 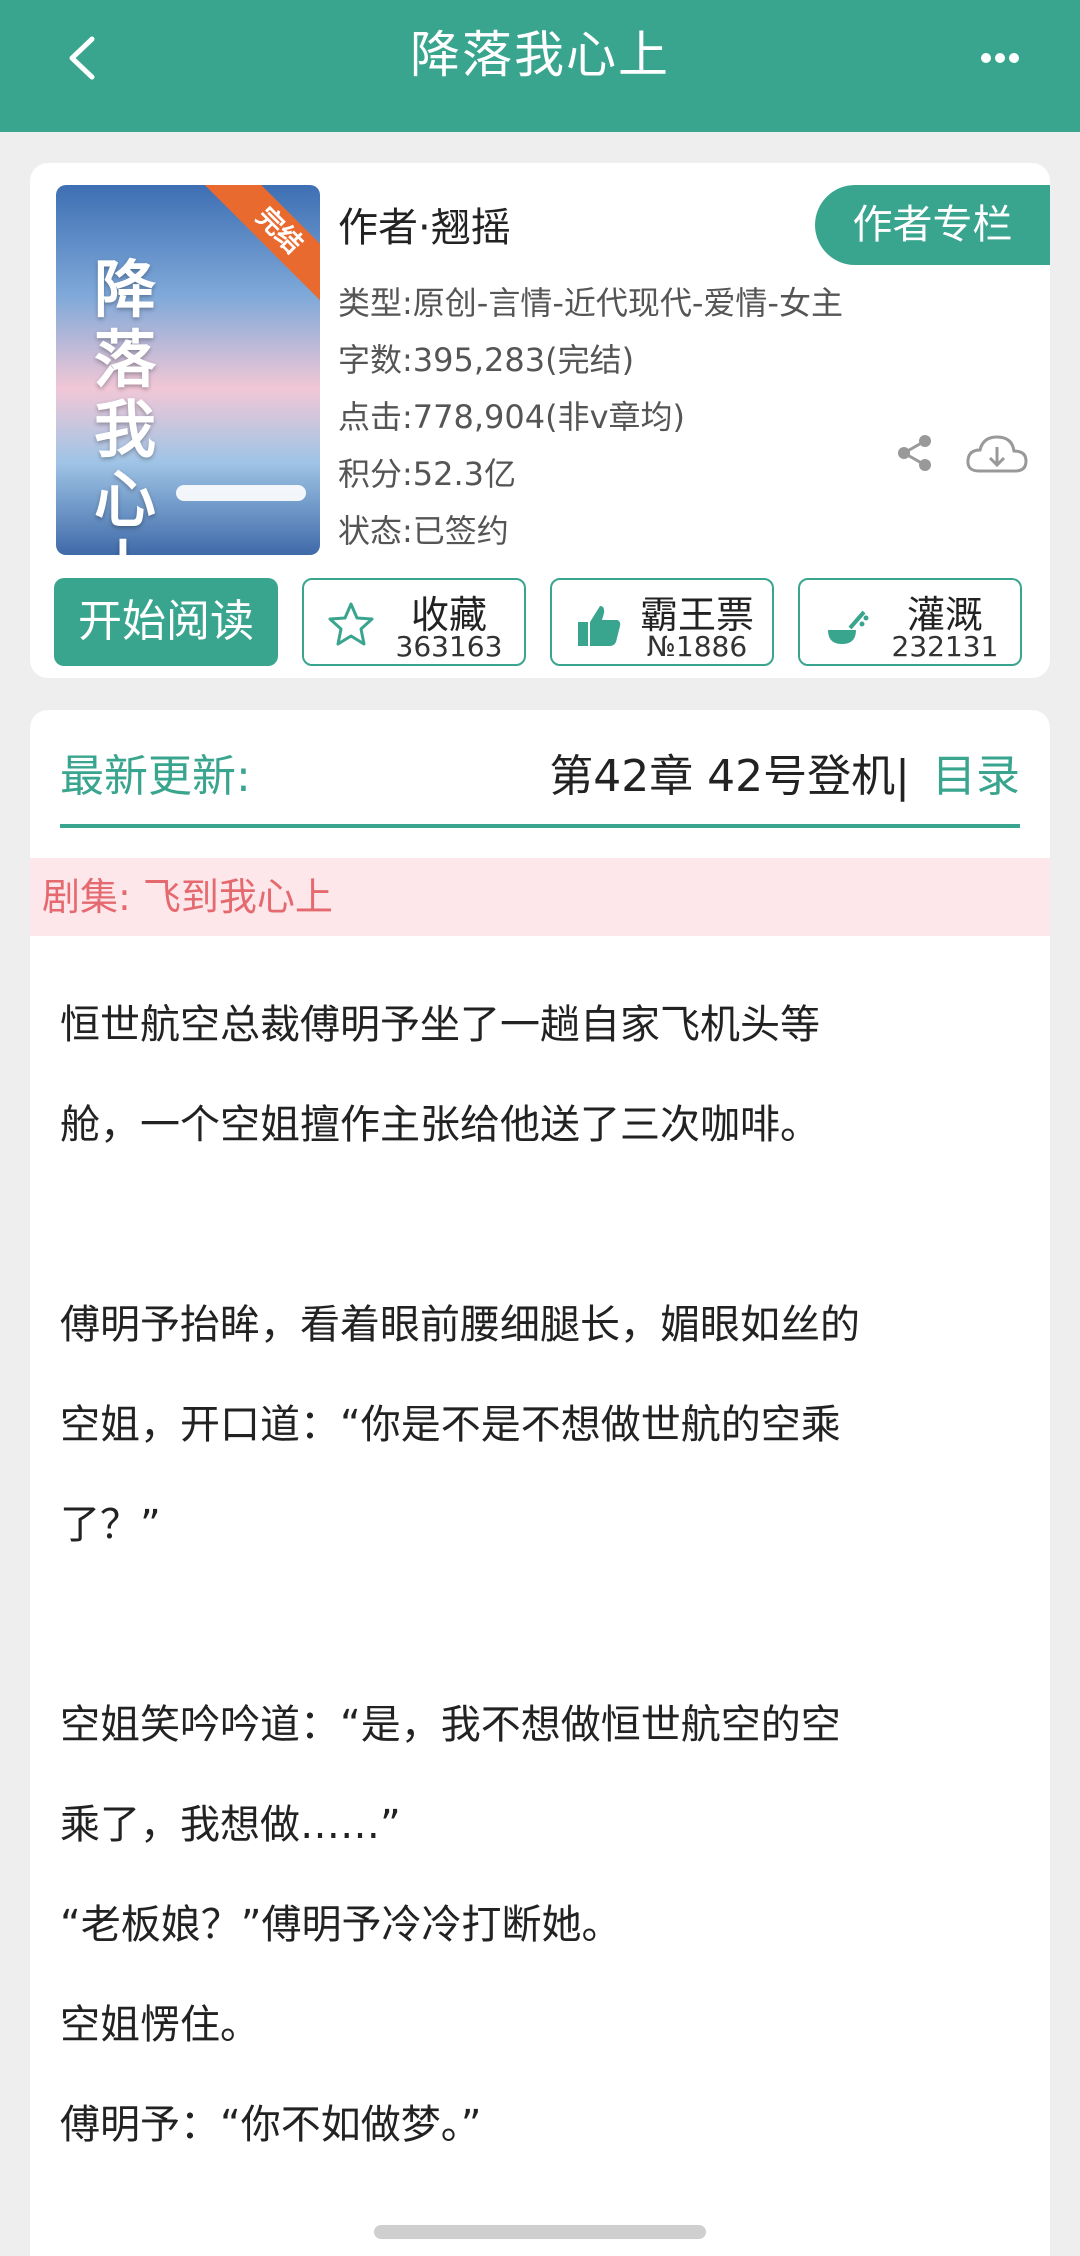 What do you see at coordinates (155, 776) in the screenshot?
I see `latest-update-label: 最新更新:` at bounding box center [155, 776].